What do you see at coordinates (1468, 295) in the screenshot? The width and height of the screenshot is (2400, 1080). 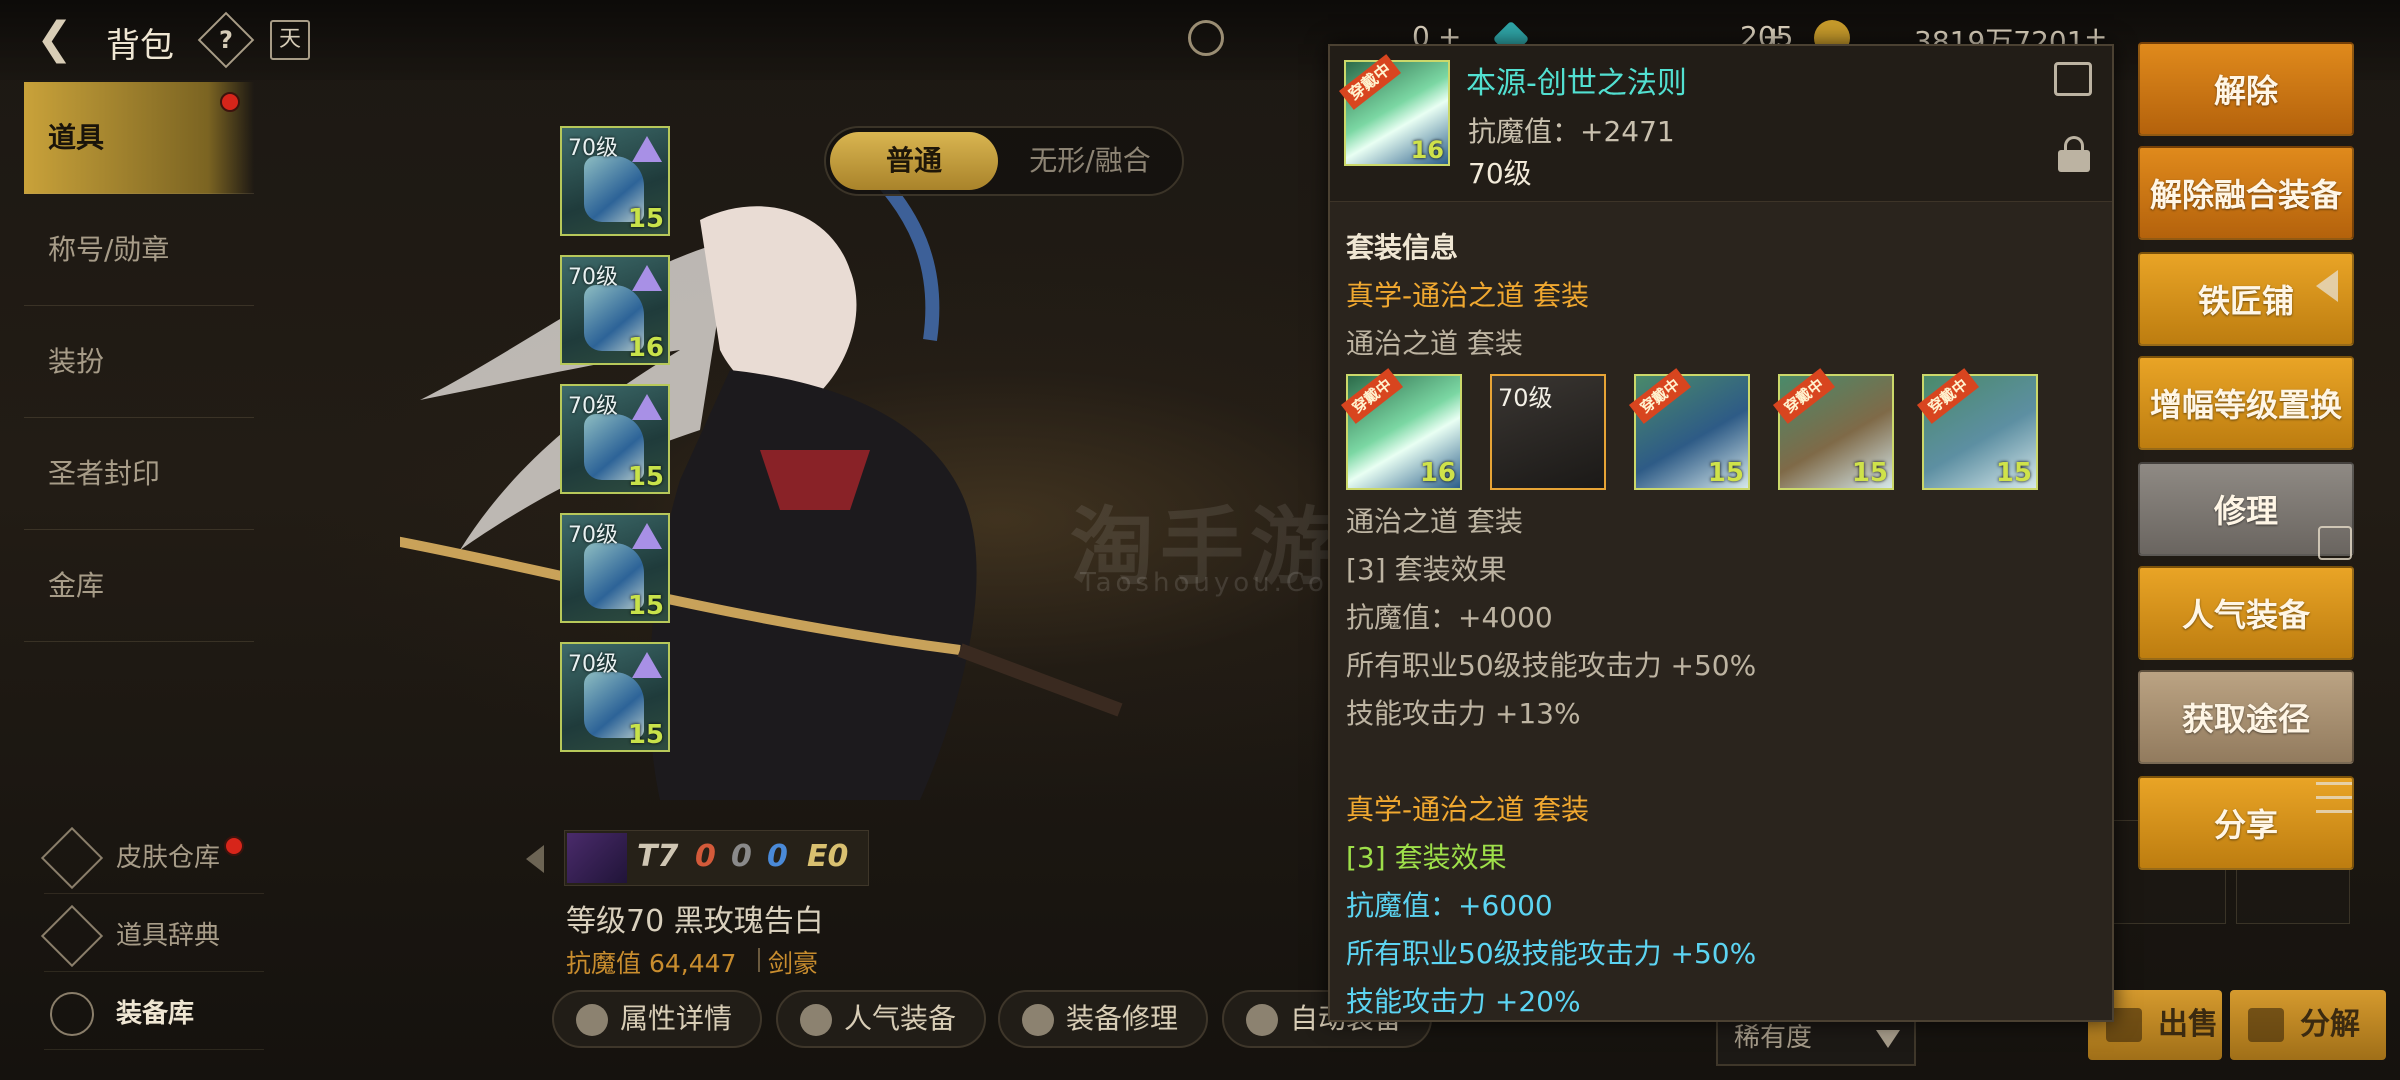 I see `set1-name: 真学-通治之道 套装` at bounding box center [1468, 295].